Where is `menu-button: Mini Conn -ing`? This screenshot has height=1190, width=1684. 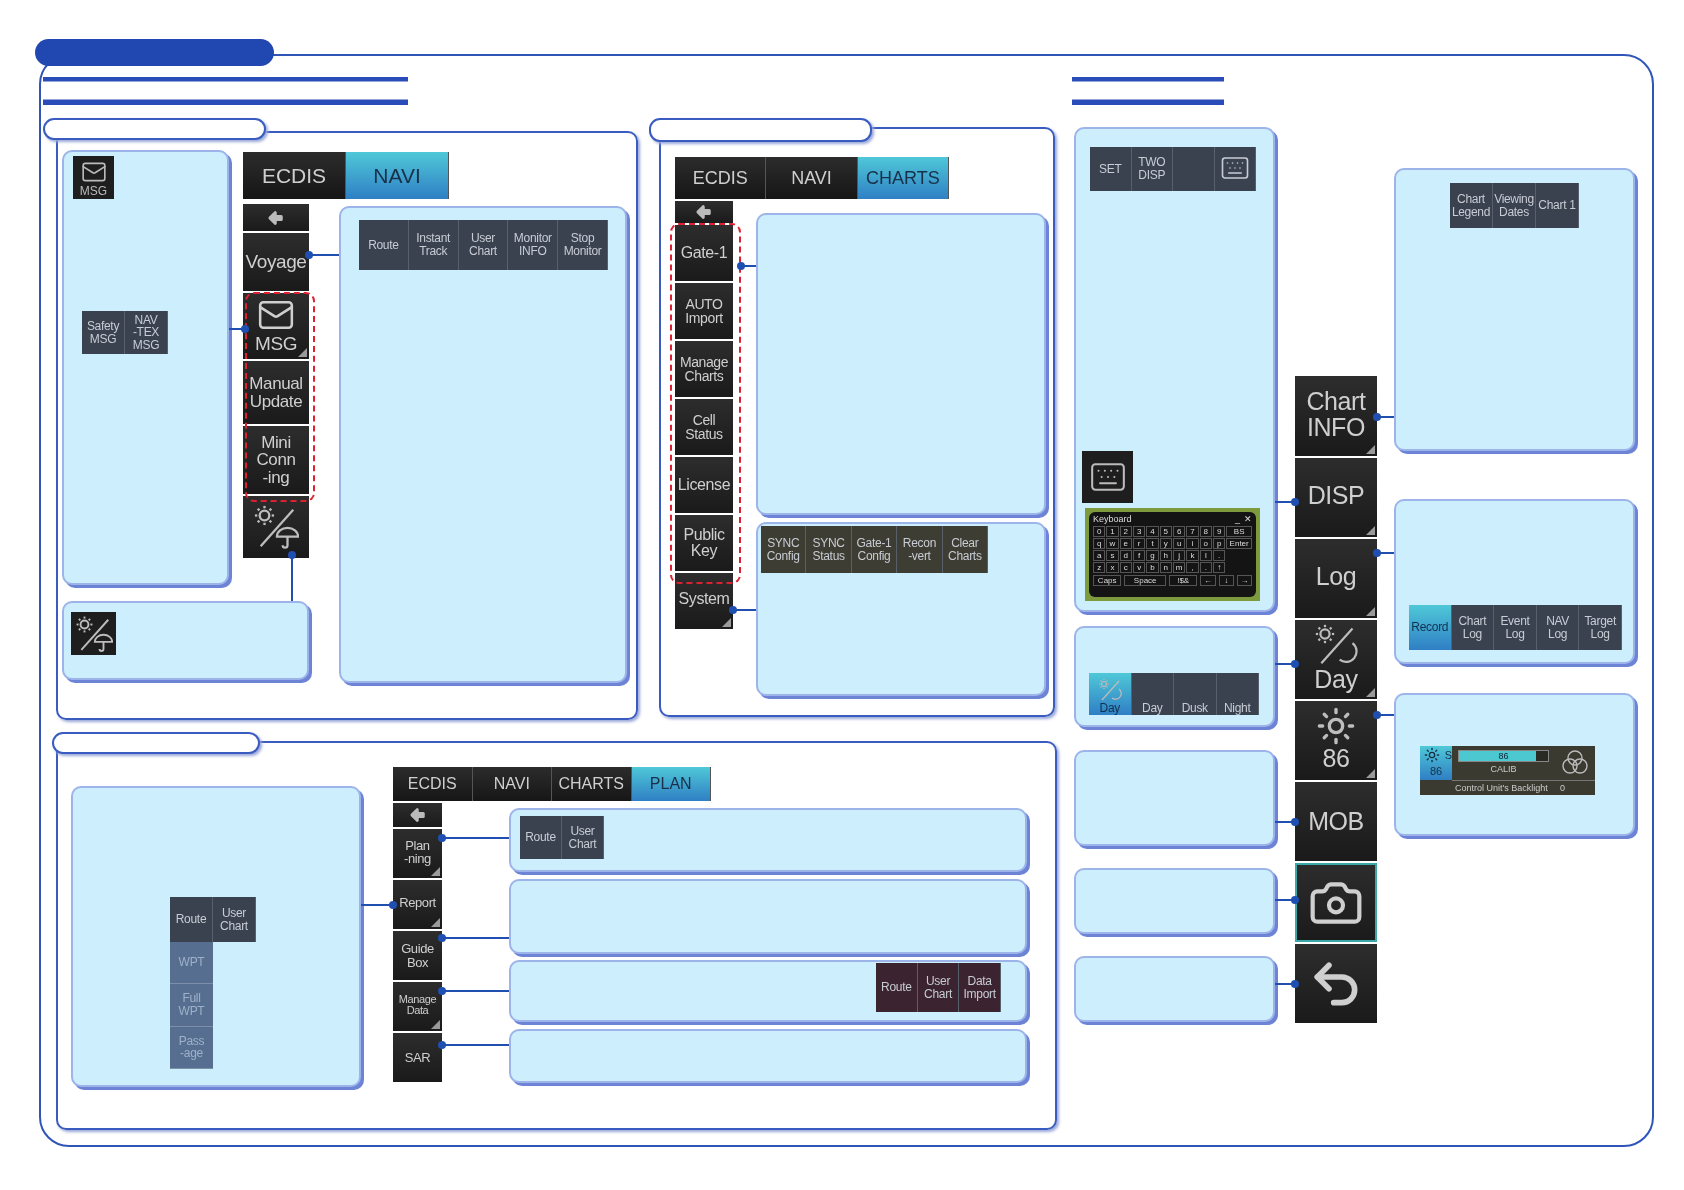 menu-button: Mini Conn -ing is located at coordinates (276, 460).